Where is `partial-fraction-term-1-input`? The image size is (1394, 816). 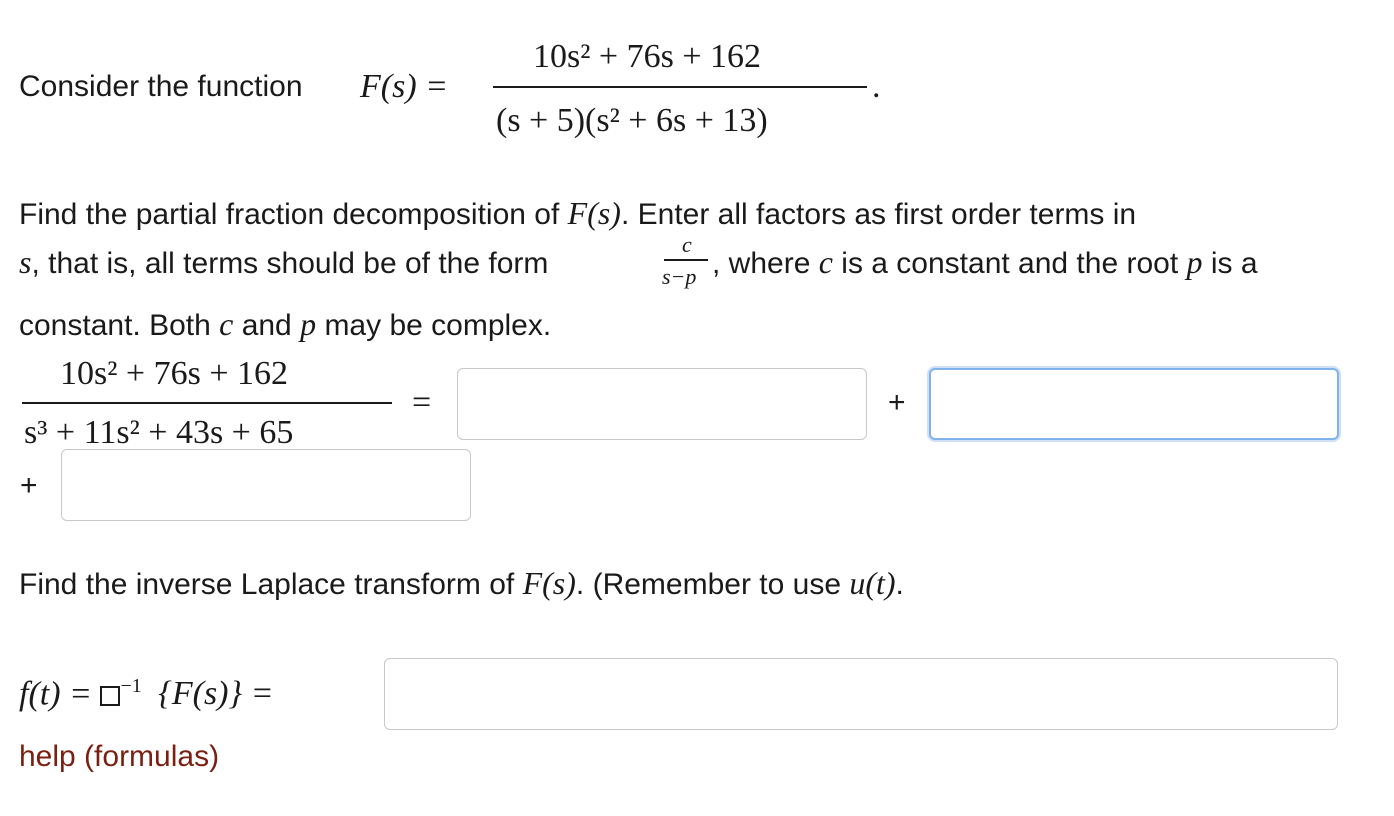
partial-fraction-term-1-input is located at coordinates (662, 404).